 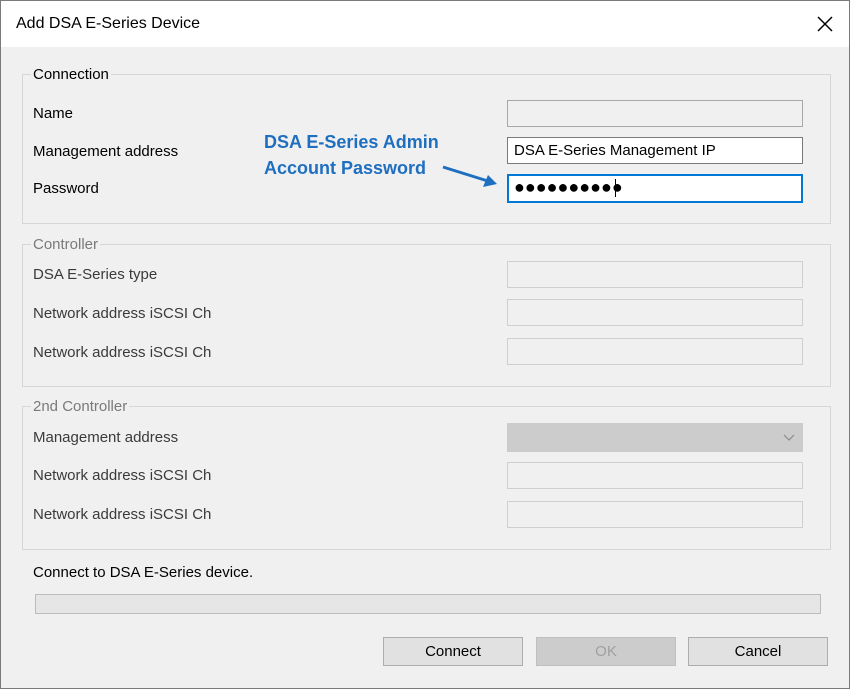 I want to click on progress-bar, so click(x=428, y=604).